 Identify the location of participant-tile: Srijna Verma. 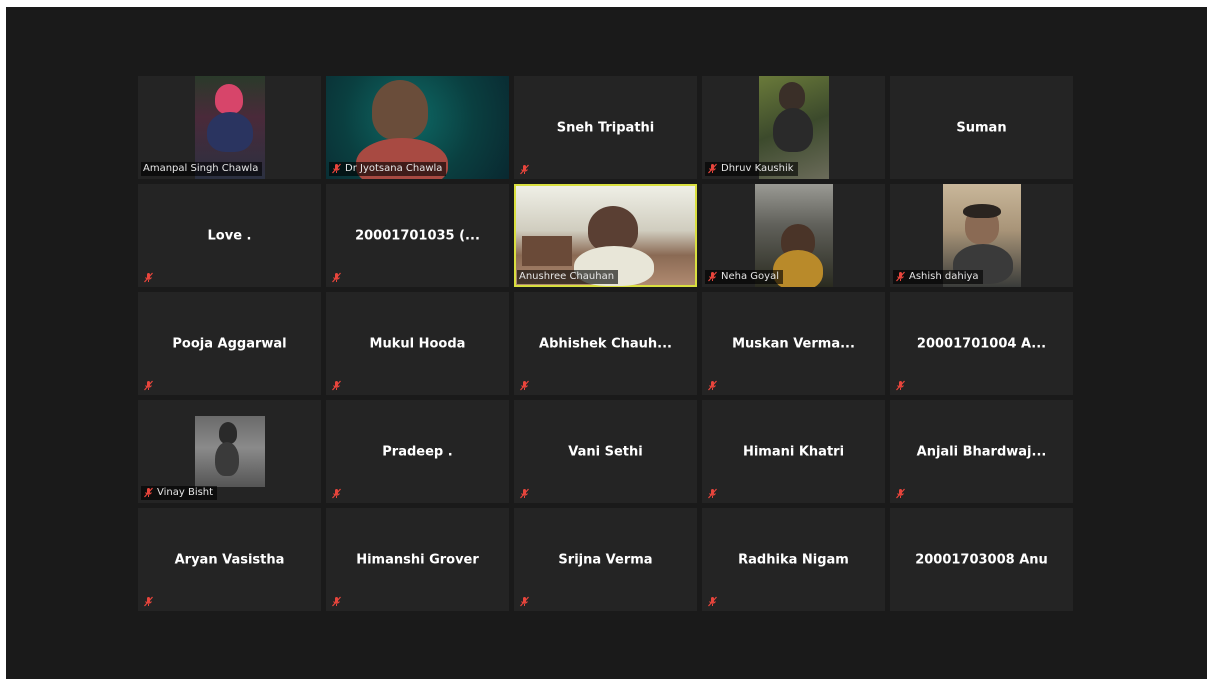
(605, 559).